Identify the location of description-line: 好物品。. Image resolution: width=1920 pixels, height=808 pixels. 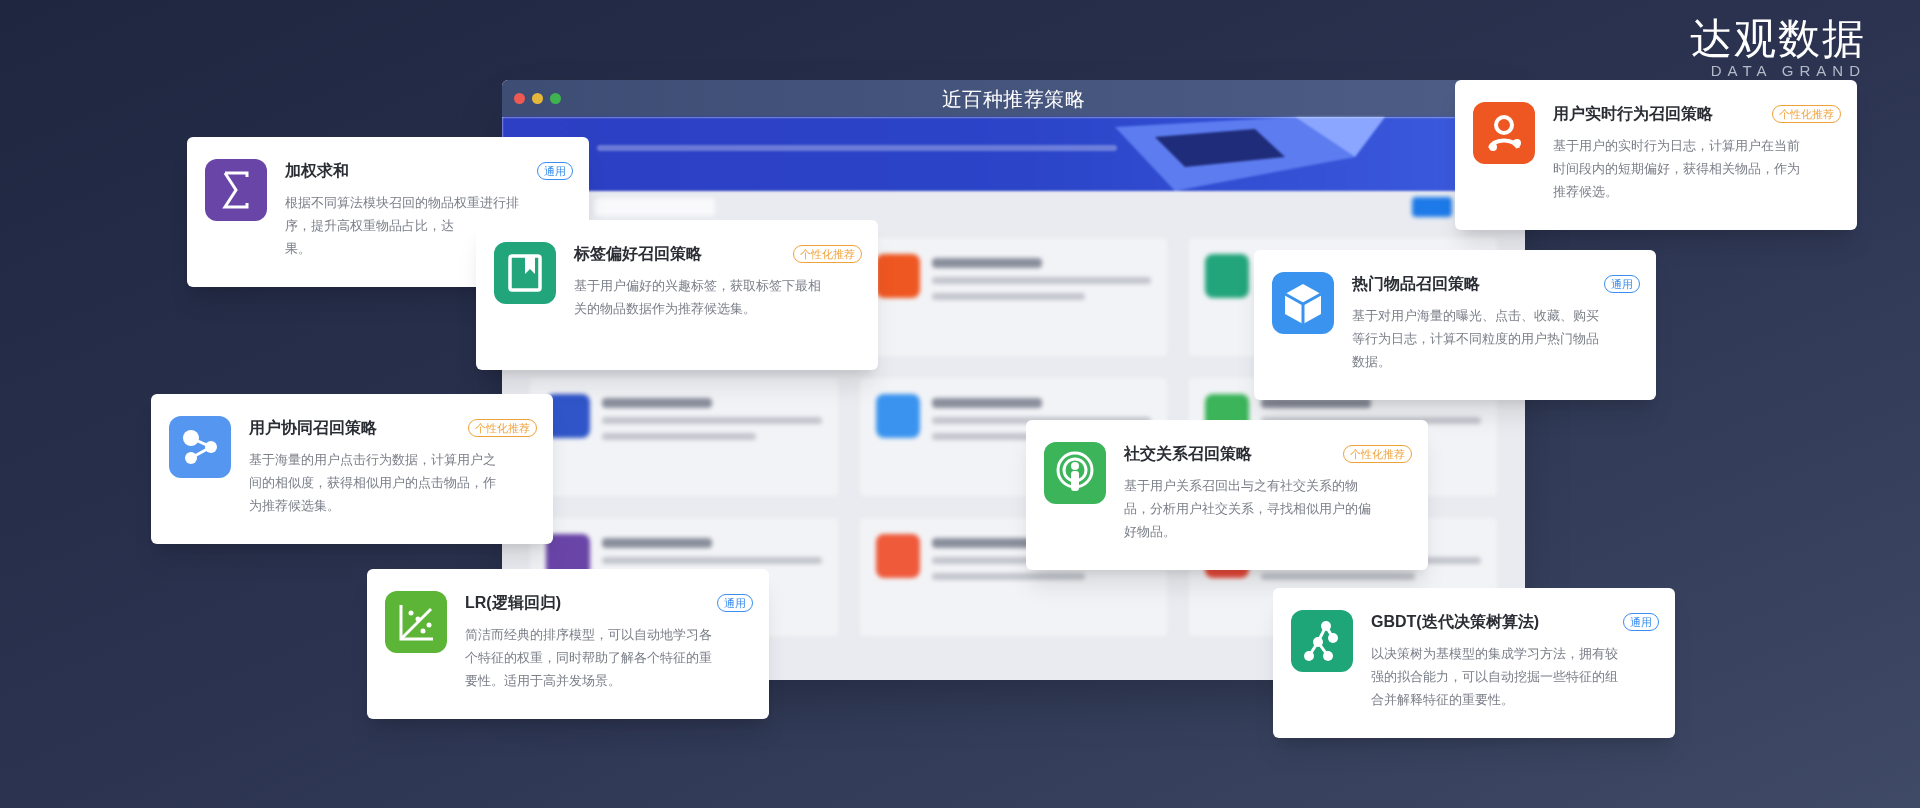
(1150, 532).